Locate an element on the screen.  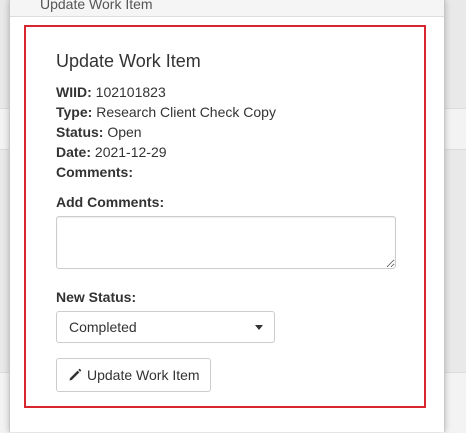
date-label: Date: is located at coordinates (74, 152).